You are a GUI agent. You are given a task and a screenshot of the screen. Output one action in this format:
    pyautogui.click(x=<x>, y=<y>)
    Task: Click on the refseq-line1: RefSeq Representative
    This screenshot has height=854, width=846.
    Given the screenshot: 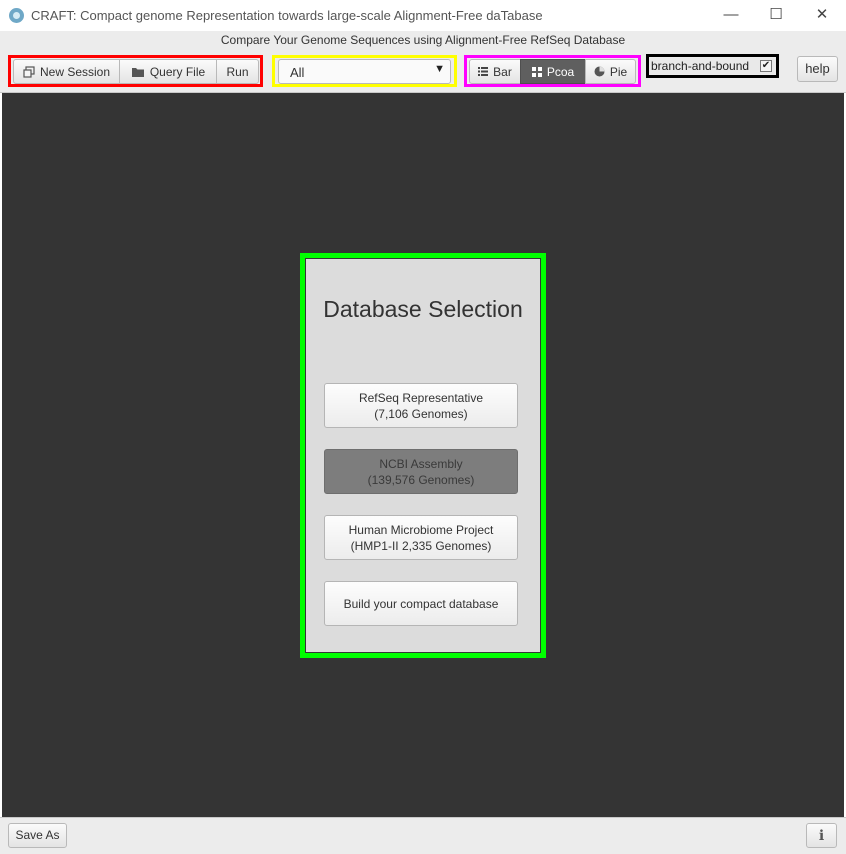 What is the action you would take?
    pyautogui.click(x=421, y=397)
    